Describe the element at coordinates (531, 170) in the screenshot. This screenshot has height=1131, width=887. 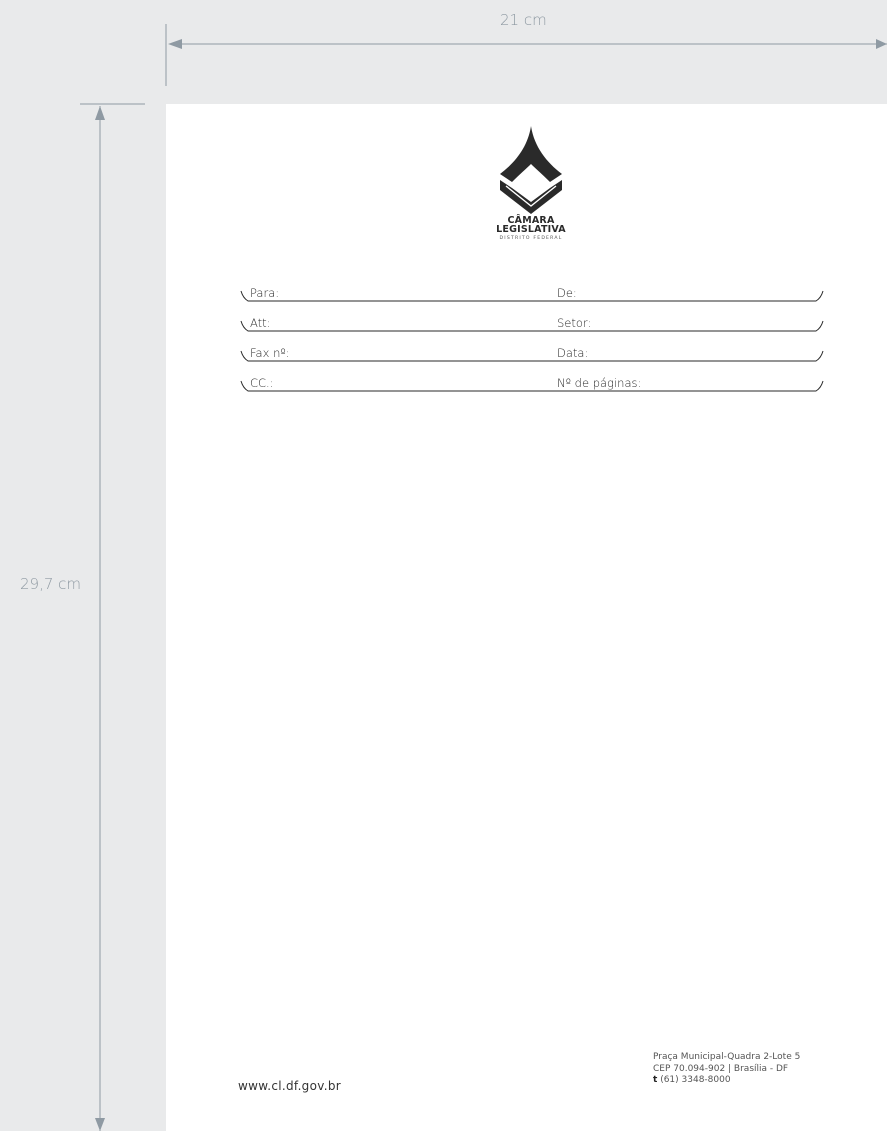
I see `dome-emblem-icon` at that location.